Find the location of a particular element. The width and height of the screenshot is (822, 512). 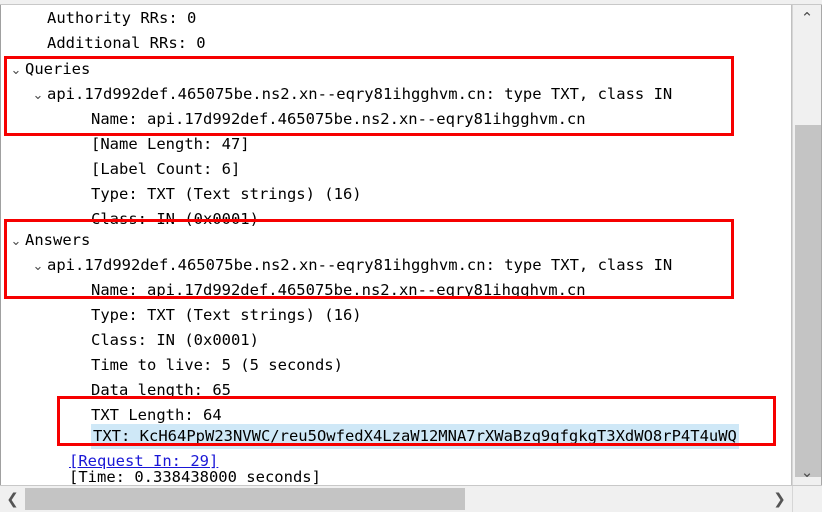

tree-row-answer-data-length: Data length: 65 is located at coordinates (152, 390).